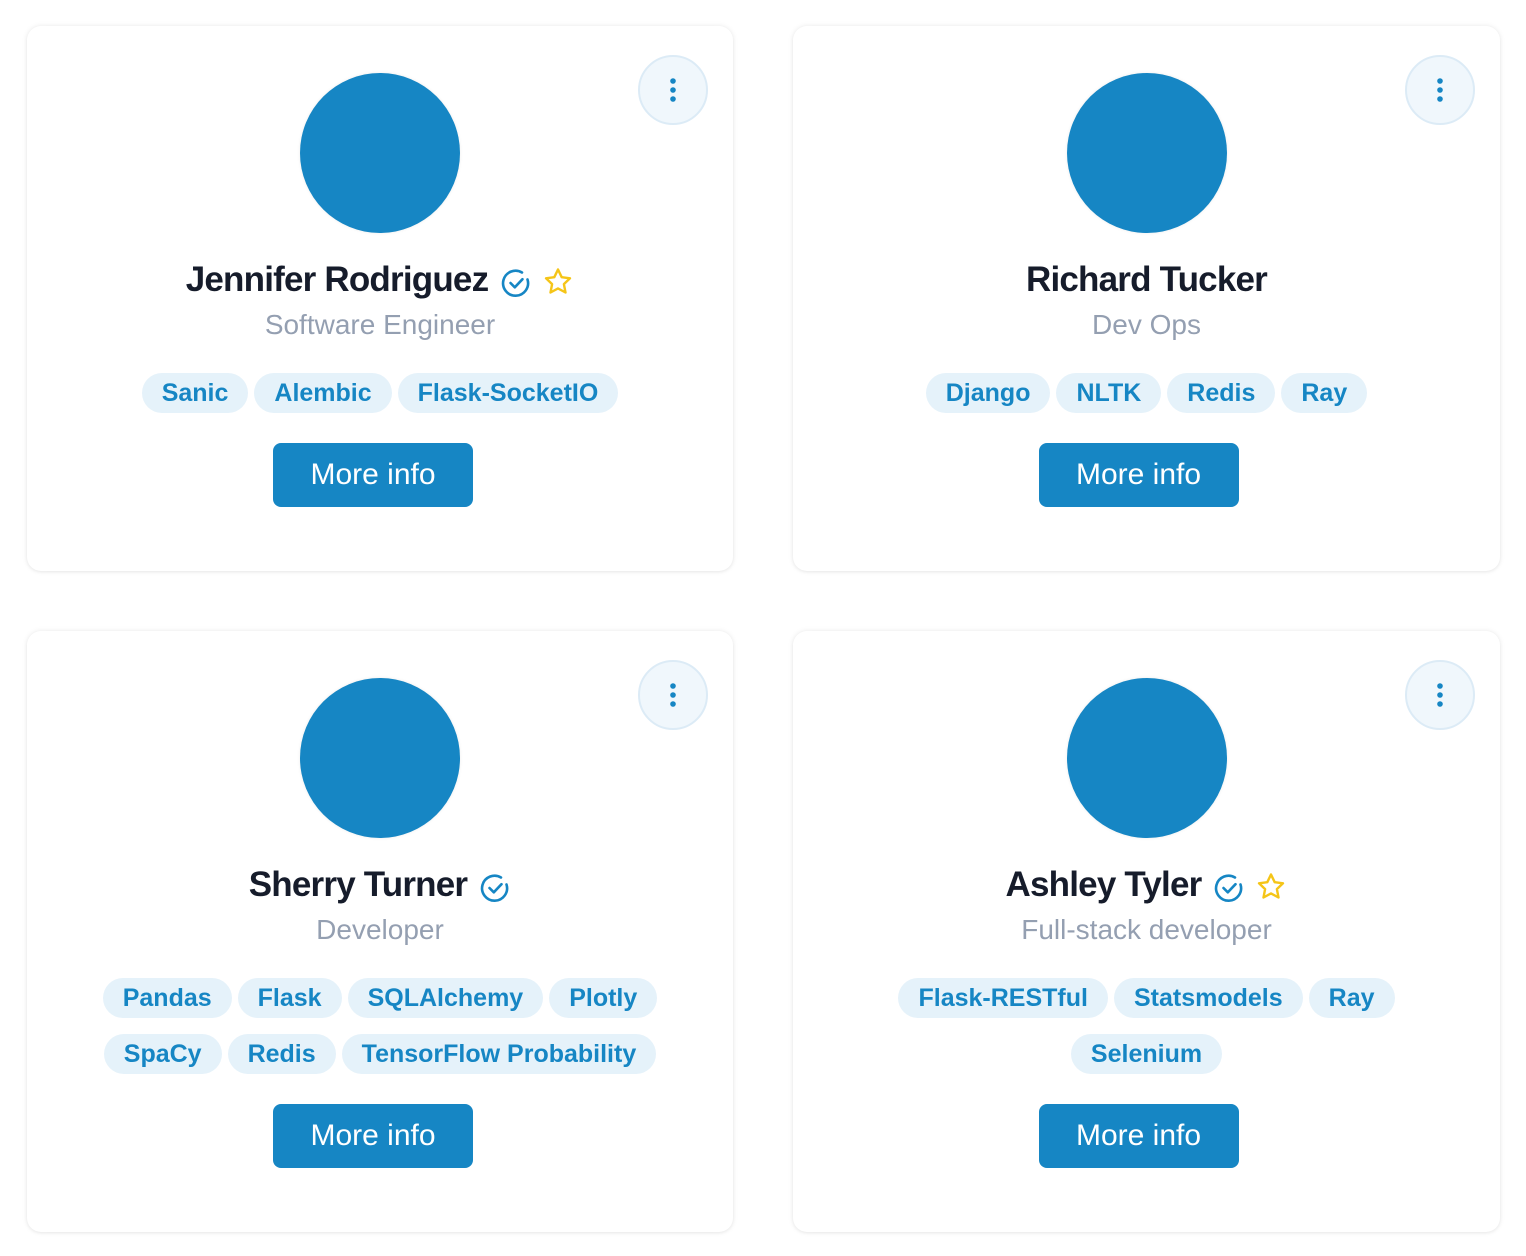 This screenshot has width=1526, height=1256. What do you see at coordinates (358, 884) in the screenshot?
I see `profile-name: Sherry Turner` at bounding box center [358, 884].